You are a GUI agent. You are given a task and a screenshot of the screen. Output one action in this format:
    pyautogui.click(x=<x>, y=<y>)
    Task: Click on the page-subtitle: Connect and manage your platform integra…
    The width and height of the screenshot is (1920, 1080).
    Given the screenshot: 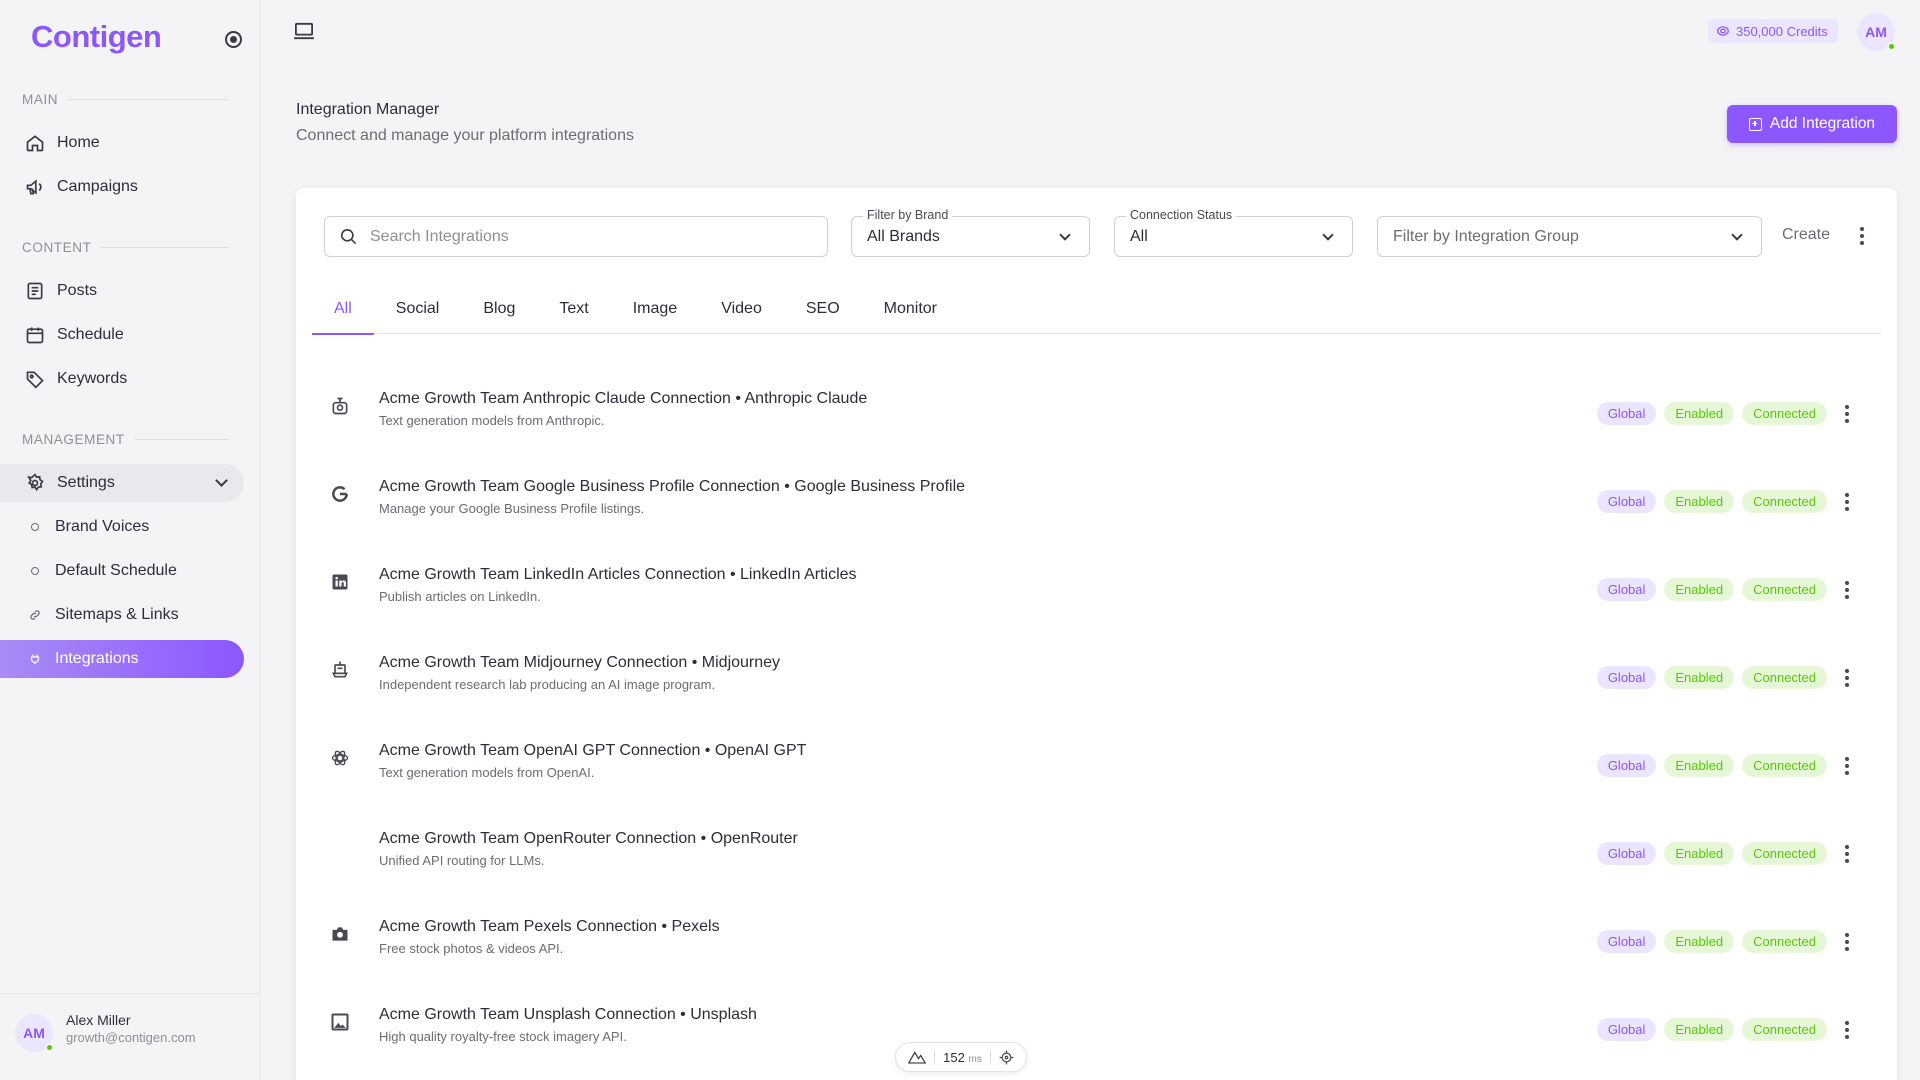 What is the action you would take?
    pyautogui.click(x=465, y=135)
    